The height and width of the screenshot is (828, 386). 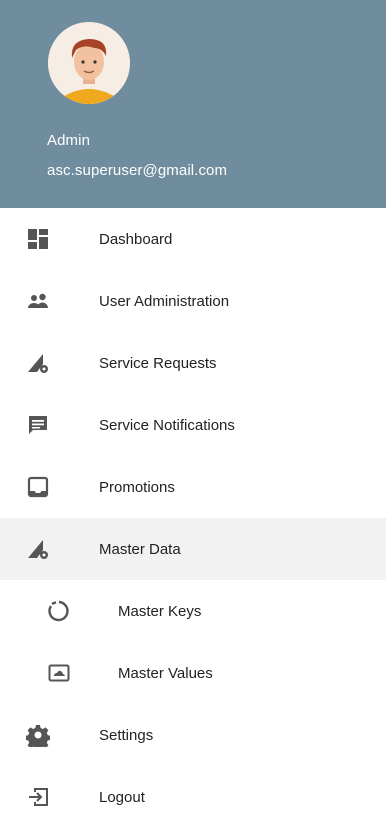 I want to click on menu-item-user-administration: User Administration, so click(x=193, y=301).